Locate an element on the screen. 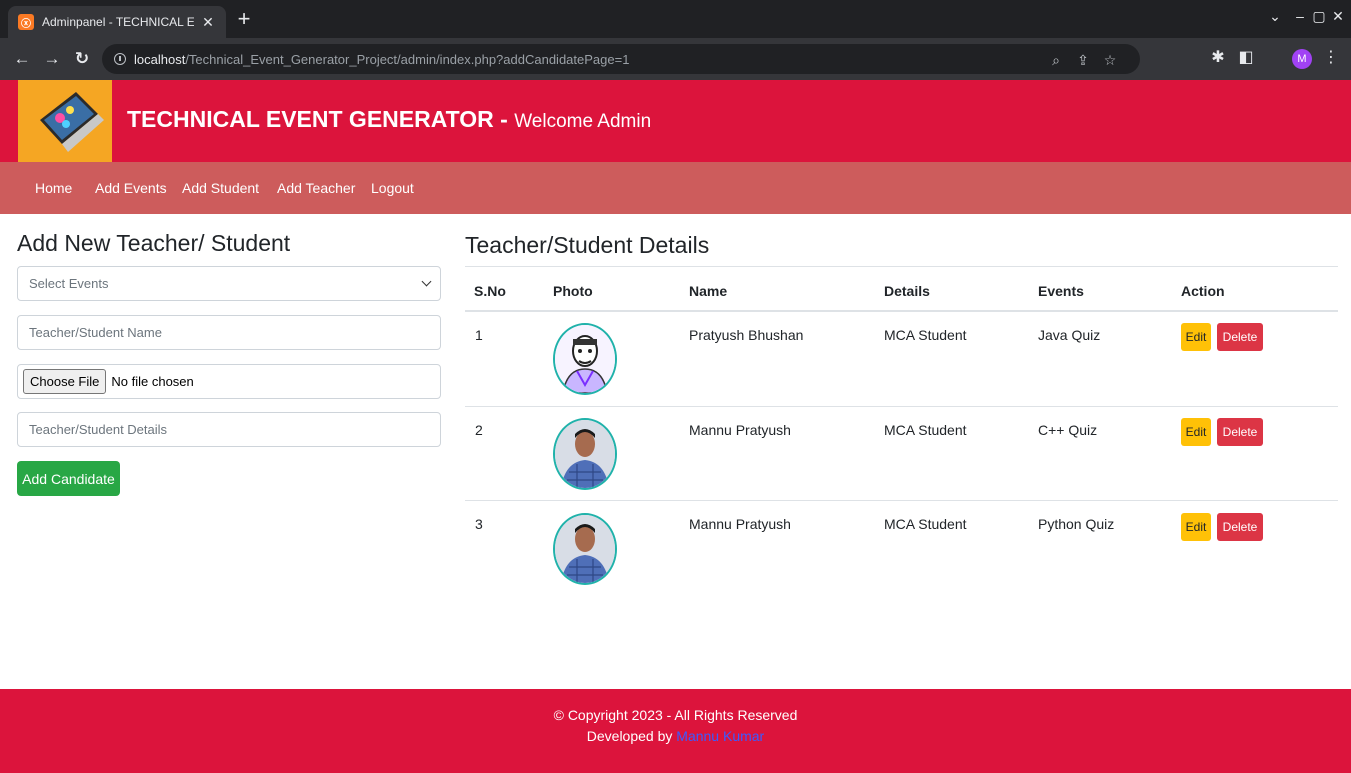  browser-tab: ⓧ Adminpanel - TECHNICAL EVEN ✕ is located at coordinates (117, 22).